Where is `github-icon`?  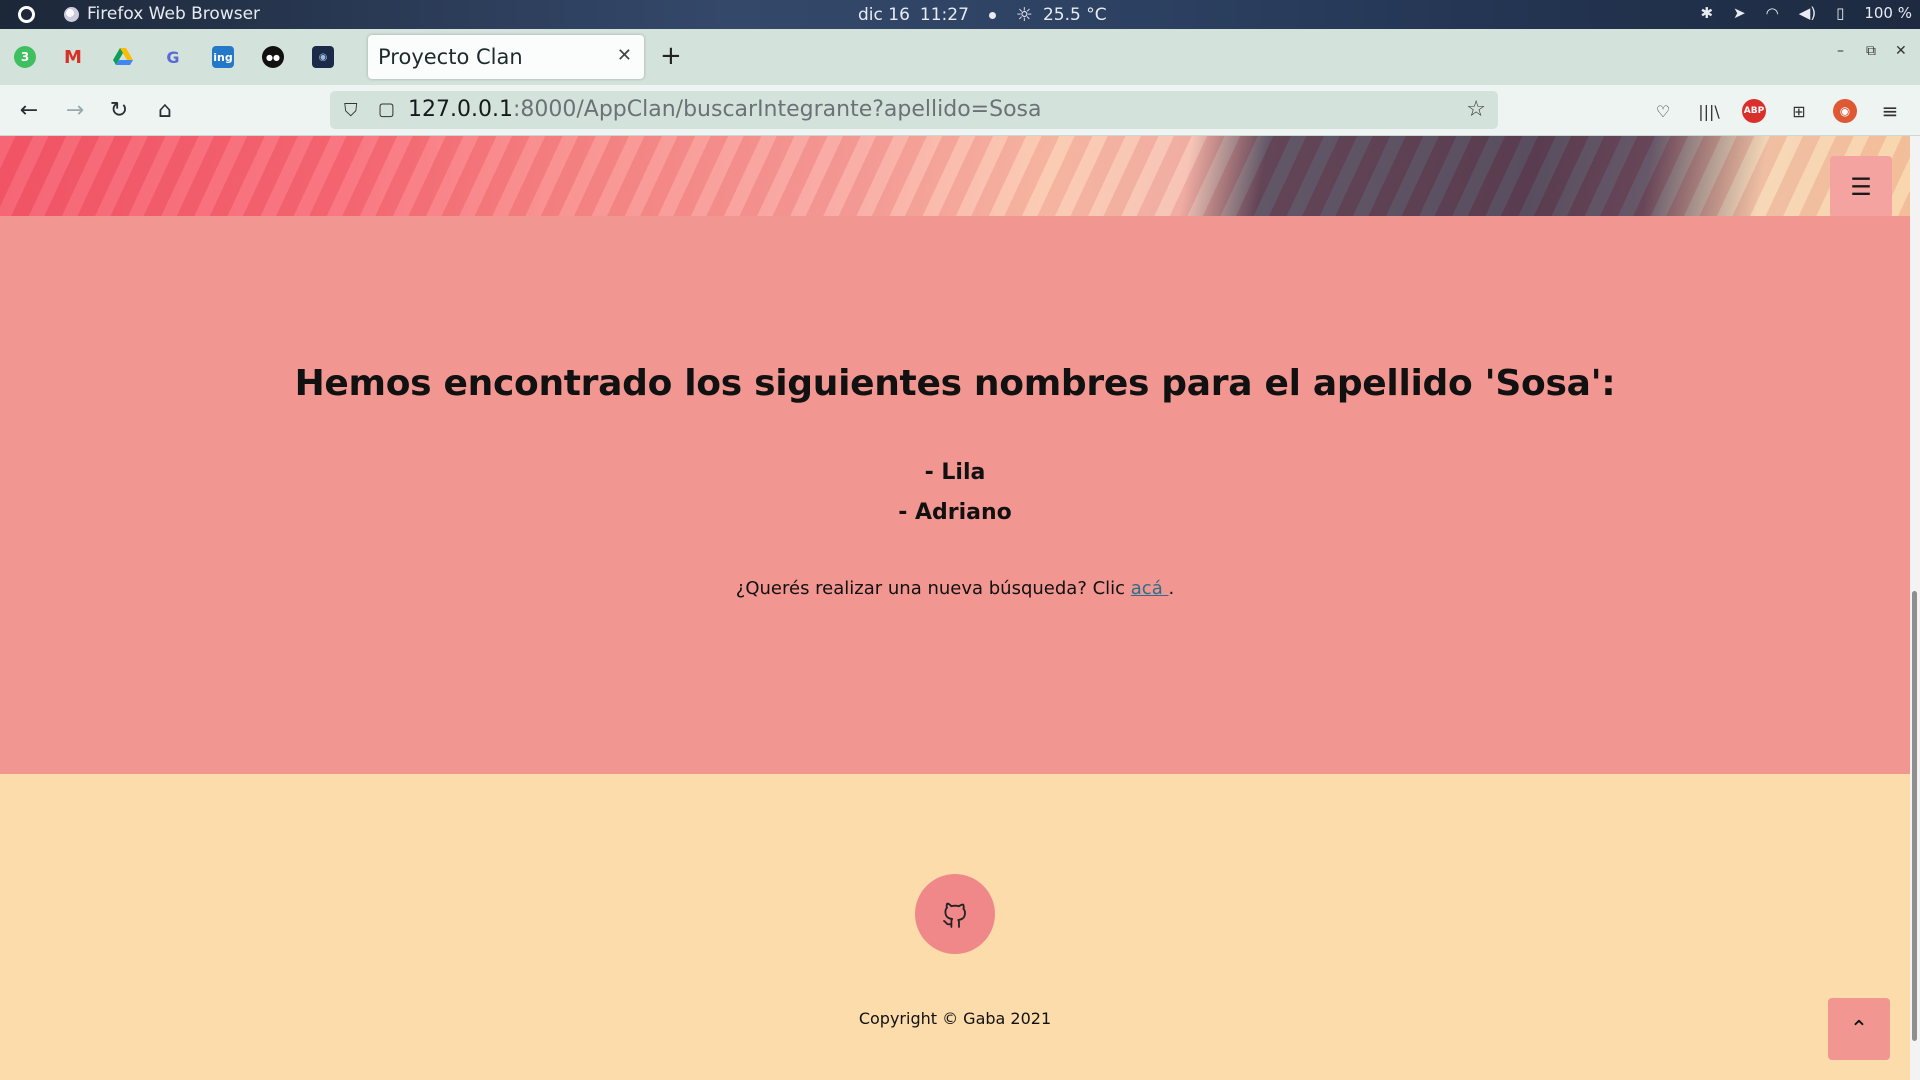
github-icon is located at coordinates (954, 915).